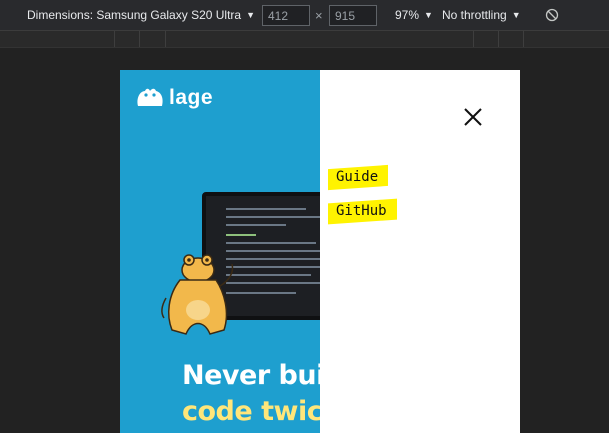  I want to click on throttling-label: No throttling, so click(474, 15).